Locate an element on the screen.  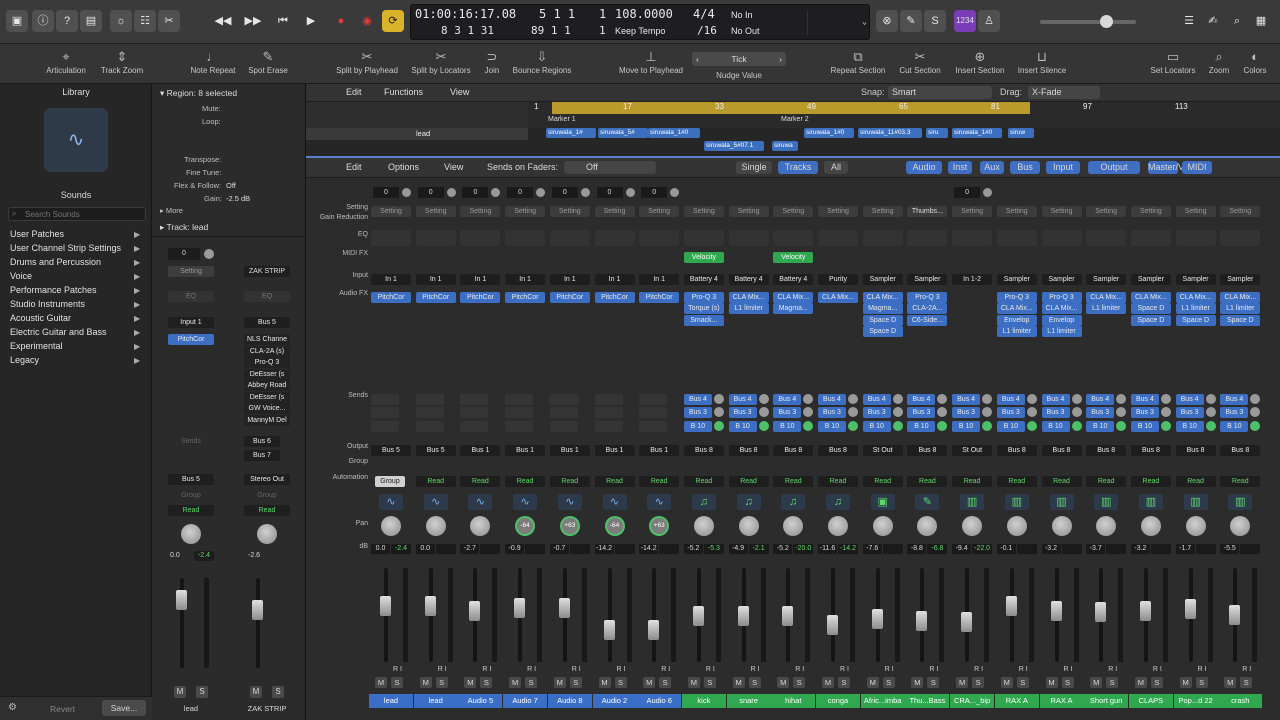
strip-db: 0.0 is located at coordinates (425, 549).